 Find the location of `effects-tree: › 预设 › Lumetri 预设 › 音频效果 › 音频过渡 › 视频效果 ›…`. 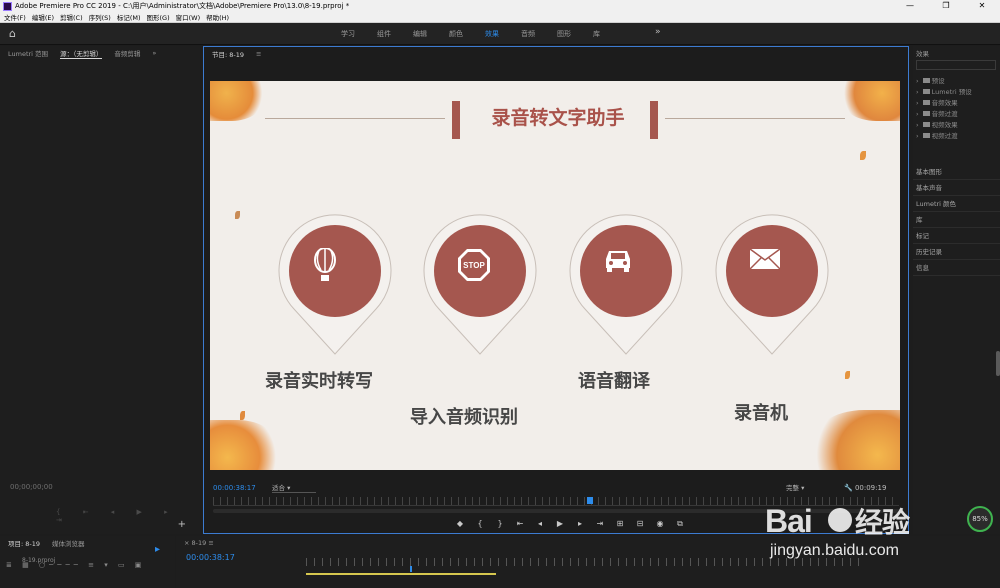

effects-tree: › 预设 › Lumetri 预设 › 音频效果 › 音频过渡 › 视频效果 ›… is located at coordinates (944, 109).